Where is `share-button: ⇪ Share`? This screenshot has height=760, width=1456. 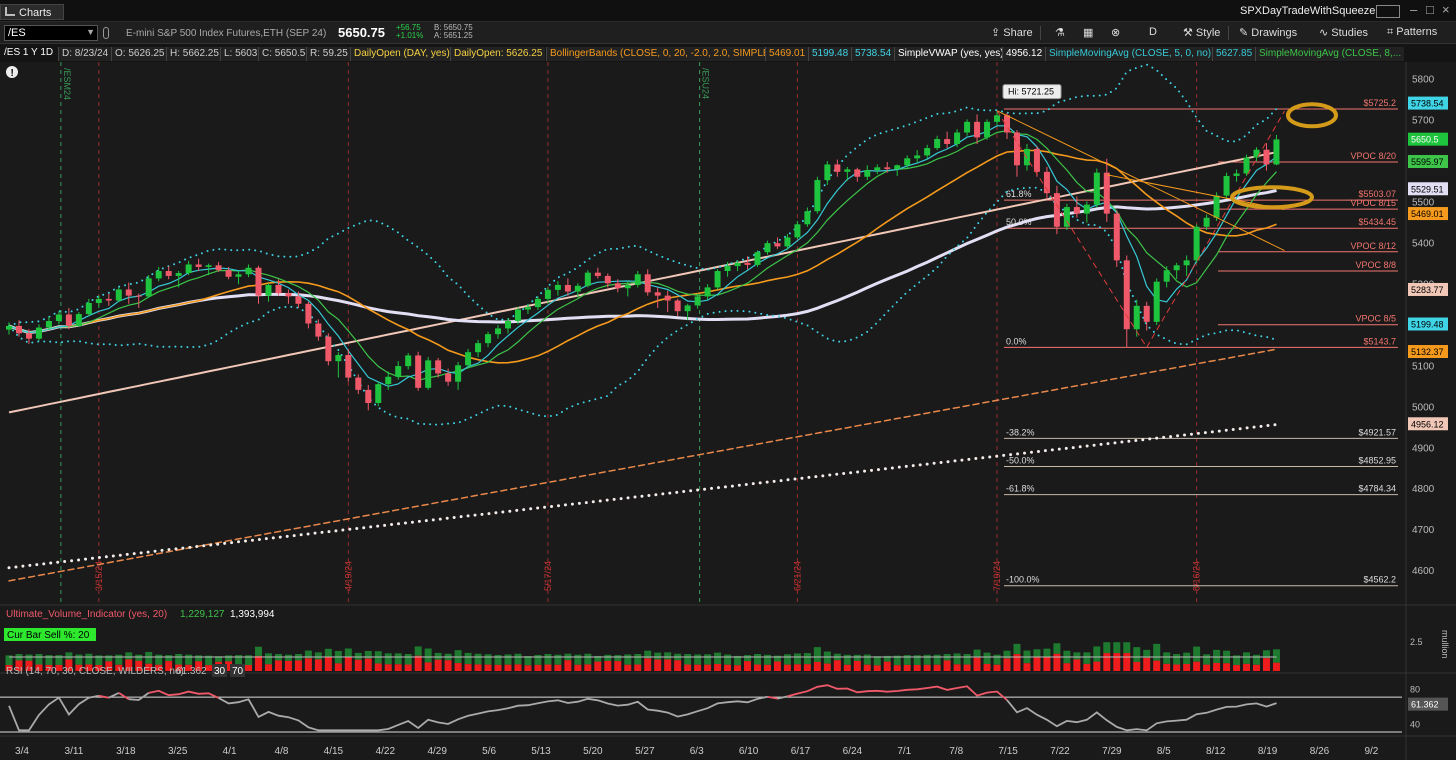 share-button: ⇪ Share is located at coordinates (1012, 33).